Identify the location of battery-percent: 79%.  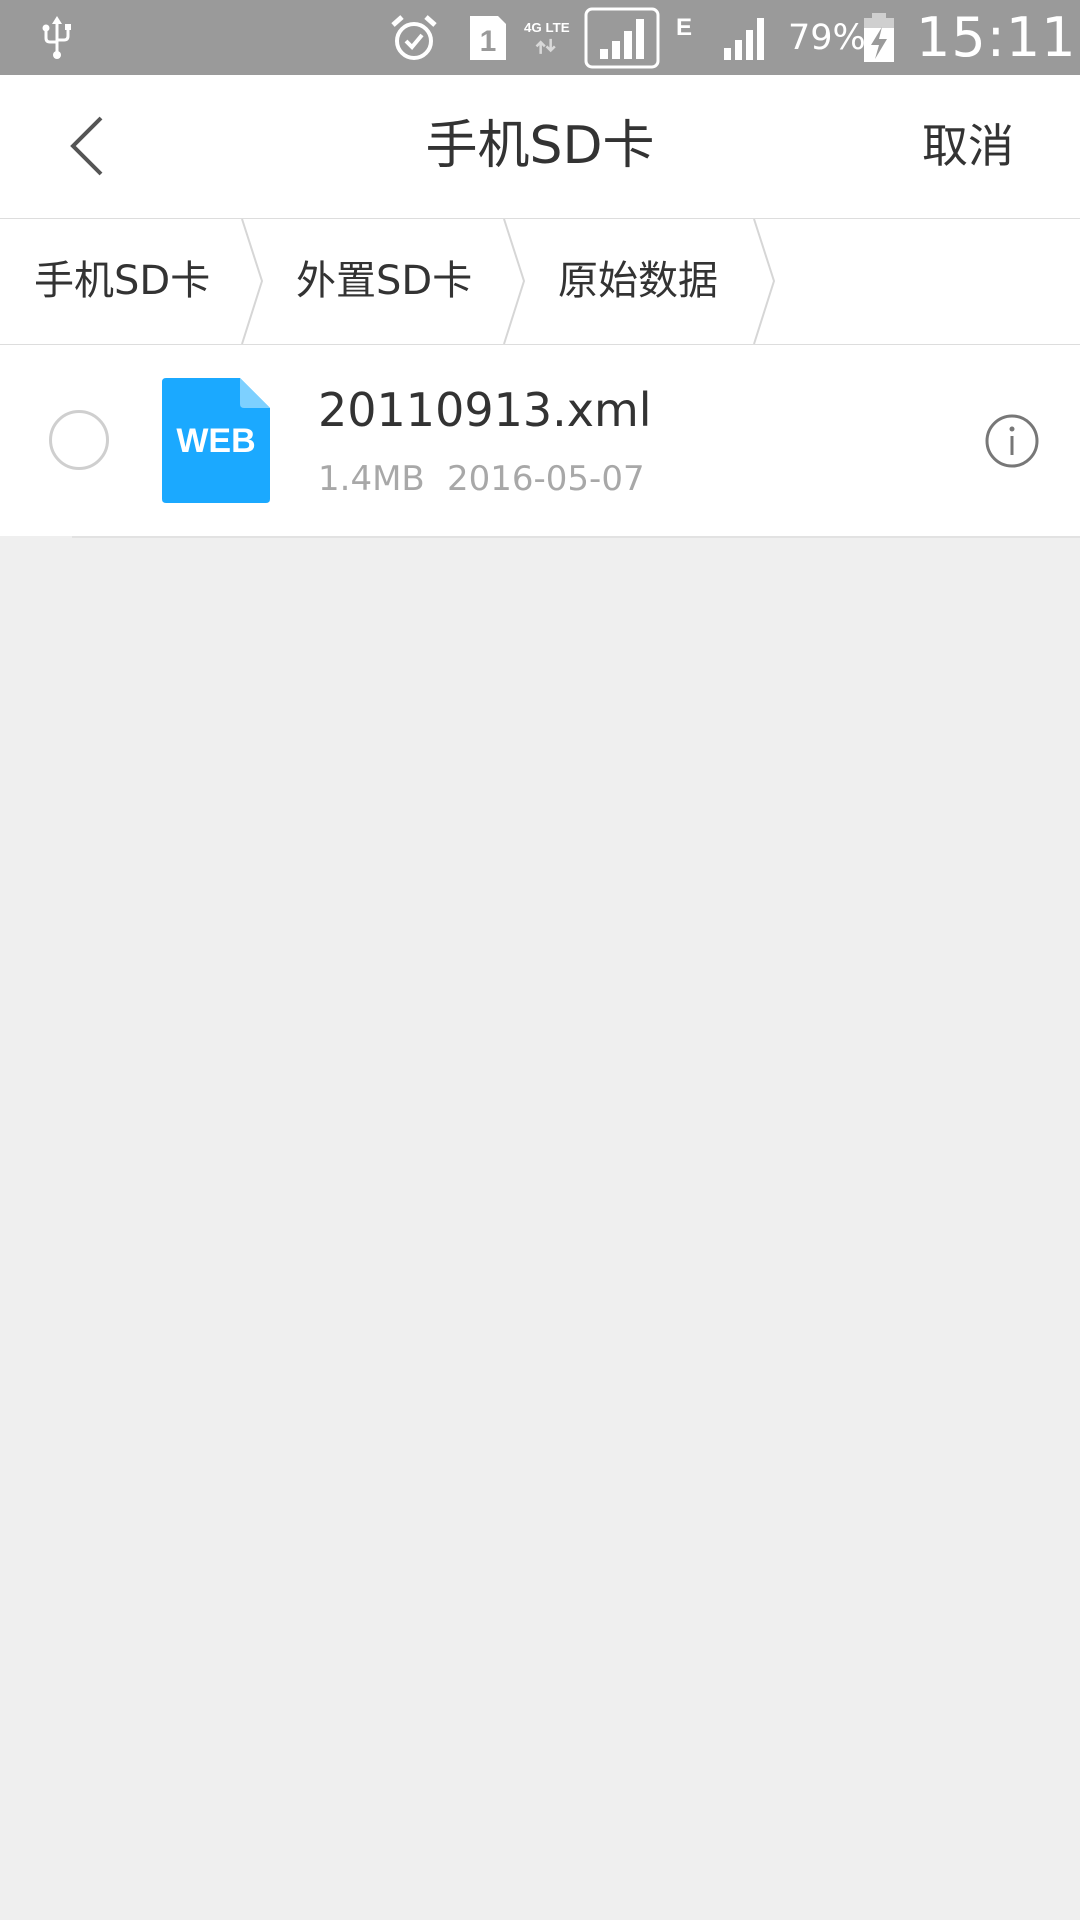
(827, 37).